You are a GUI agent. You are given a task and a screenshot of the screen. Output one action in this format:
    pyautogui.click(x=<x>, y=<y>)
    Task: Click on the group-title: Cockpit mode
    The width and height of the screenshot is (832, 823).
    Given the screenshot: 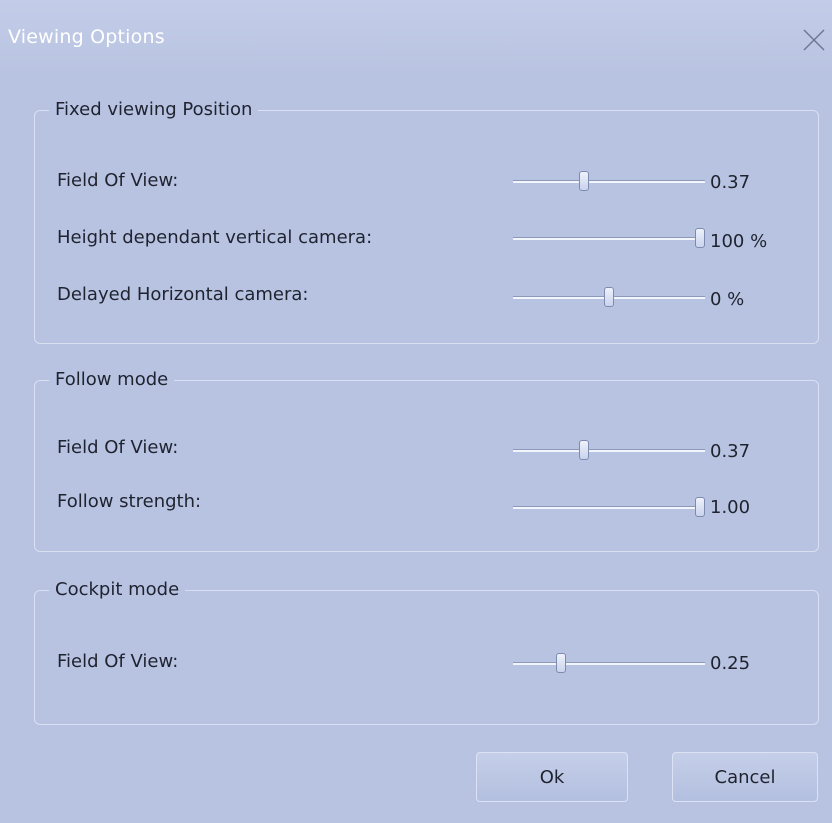 What is the action you would take?
    pyautogui.click(x=117, y=590)
    